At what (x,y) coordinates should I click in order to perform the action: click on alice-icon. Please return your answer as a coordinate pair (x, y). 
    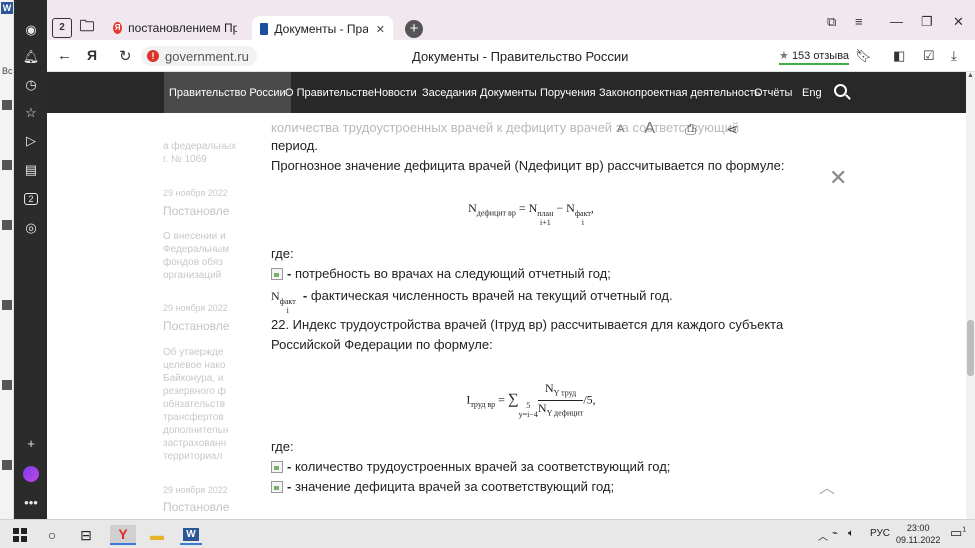
    Looking at the image, I should click on (31, 474).